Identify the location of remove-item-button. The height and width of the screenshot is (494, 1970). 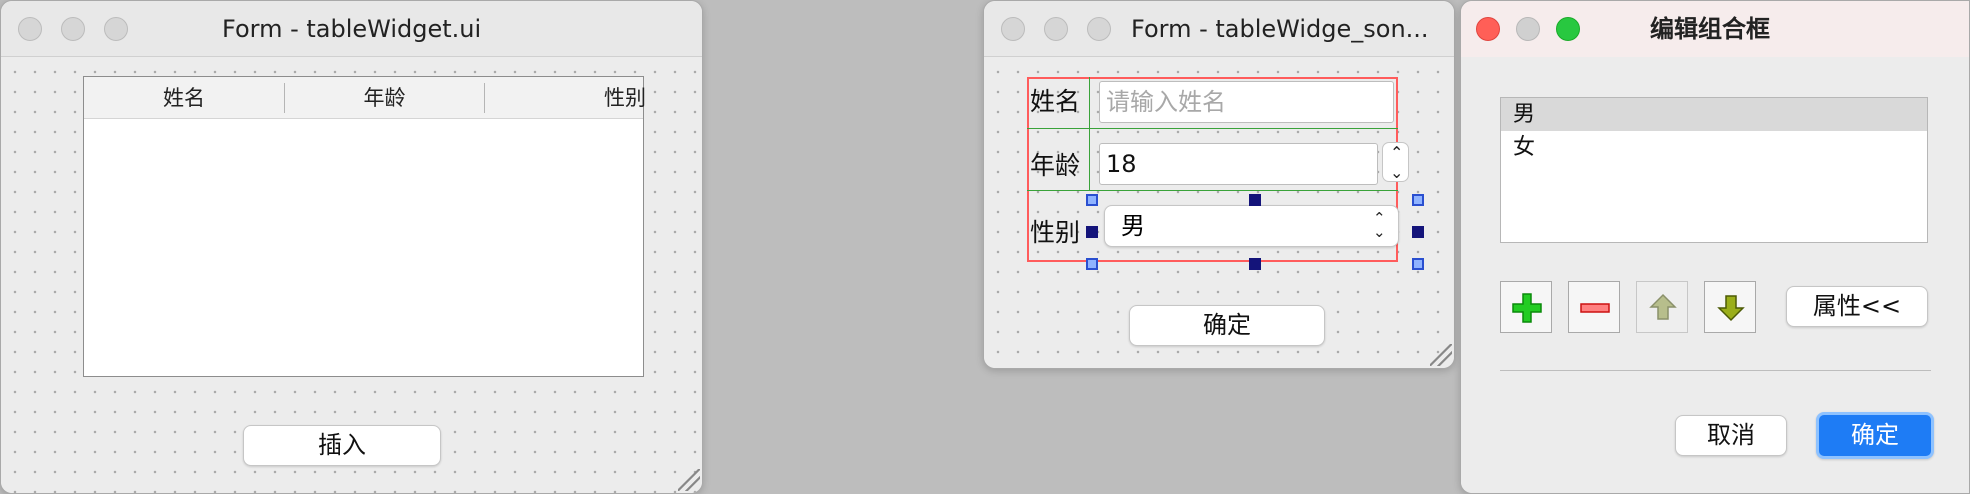
(1594, 307).